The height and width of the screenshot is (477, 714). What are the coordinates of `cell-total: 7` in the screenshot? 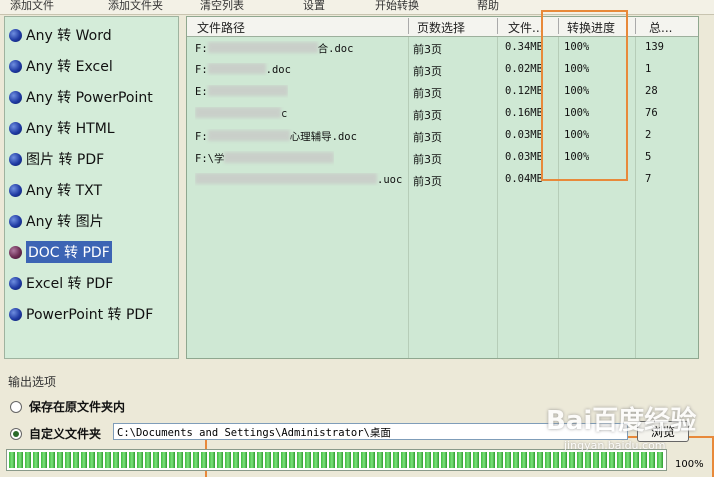 It's located at (648, 179).